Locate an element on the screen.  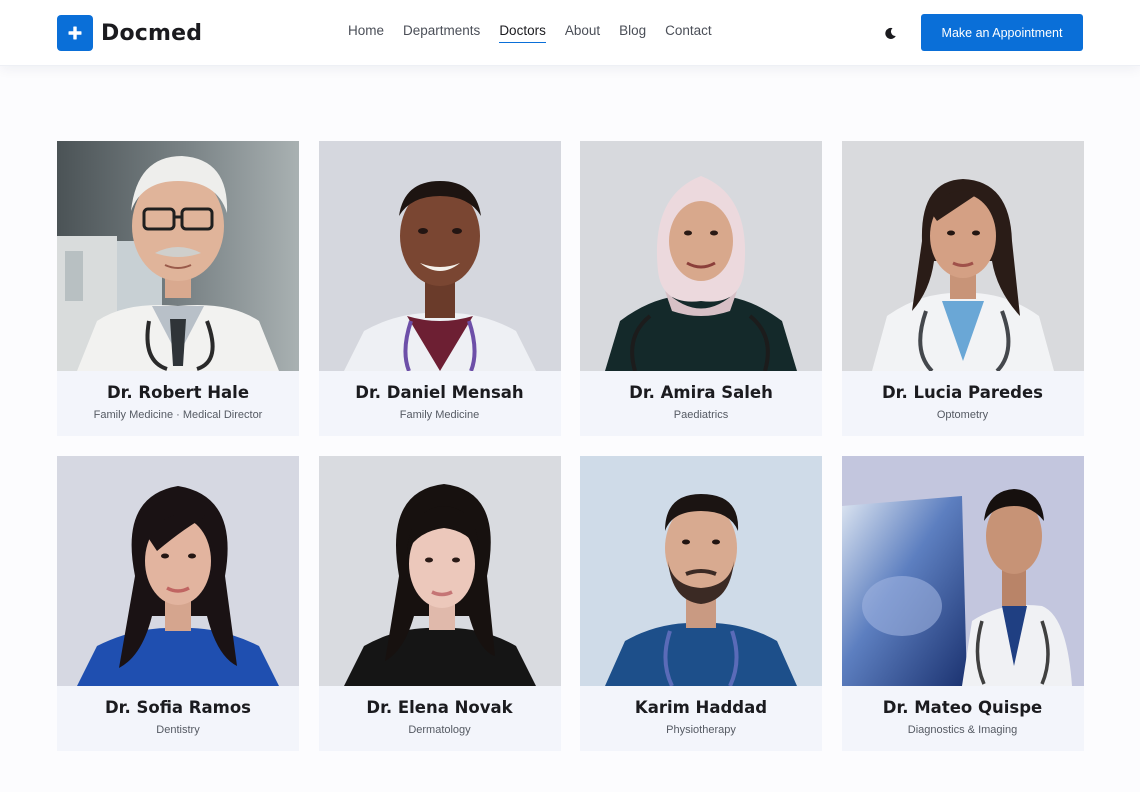
doctor-name: Dr. Robert Hale is located at coordinates (178, 392).